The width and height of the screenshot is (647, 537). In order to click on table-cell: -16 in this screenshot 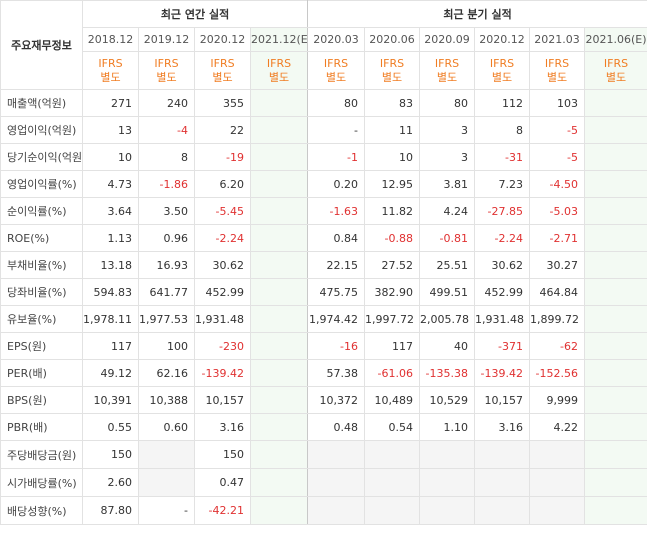, I will do `click(336, 346)`.